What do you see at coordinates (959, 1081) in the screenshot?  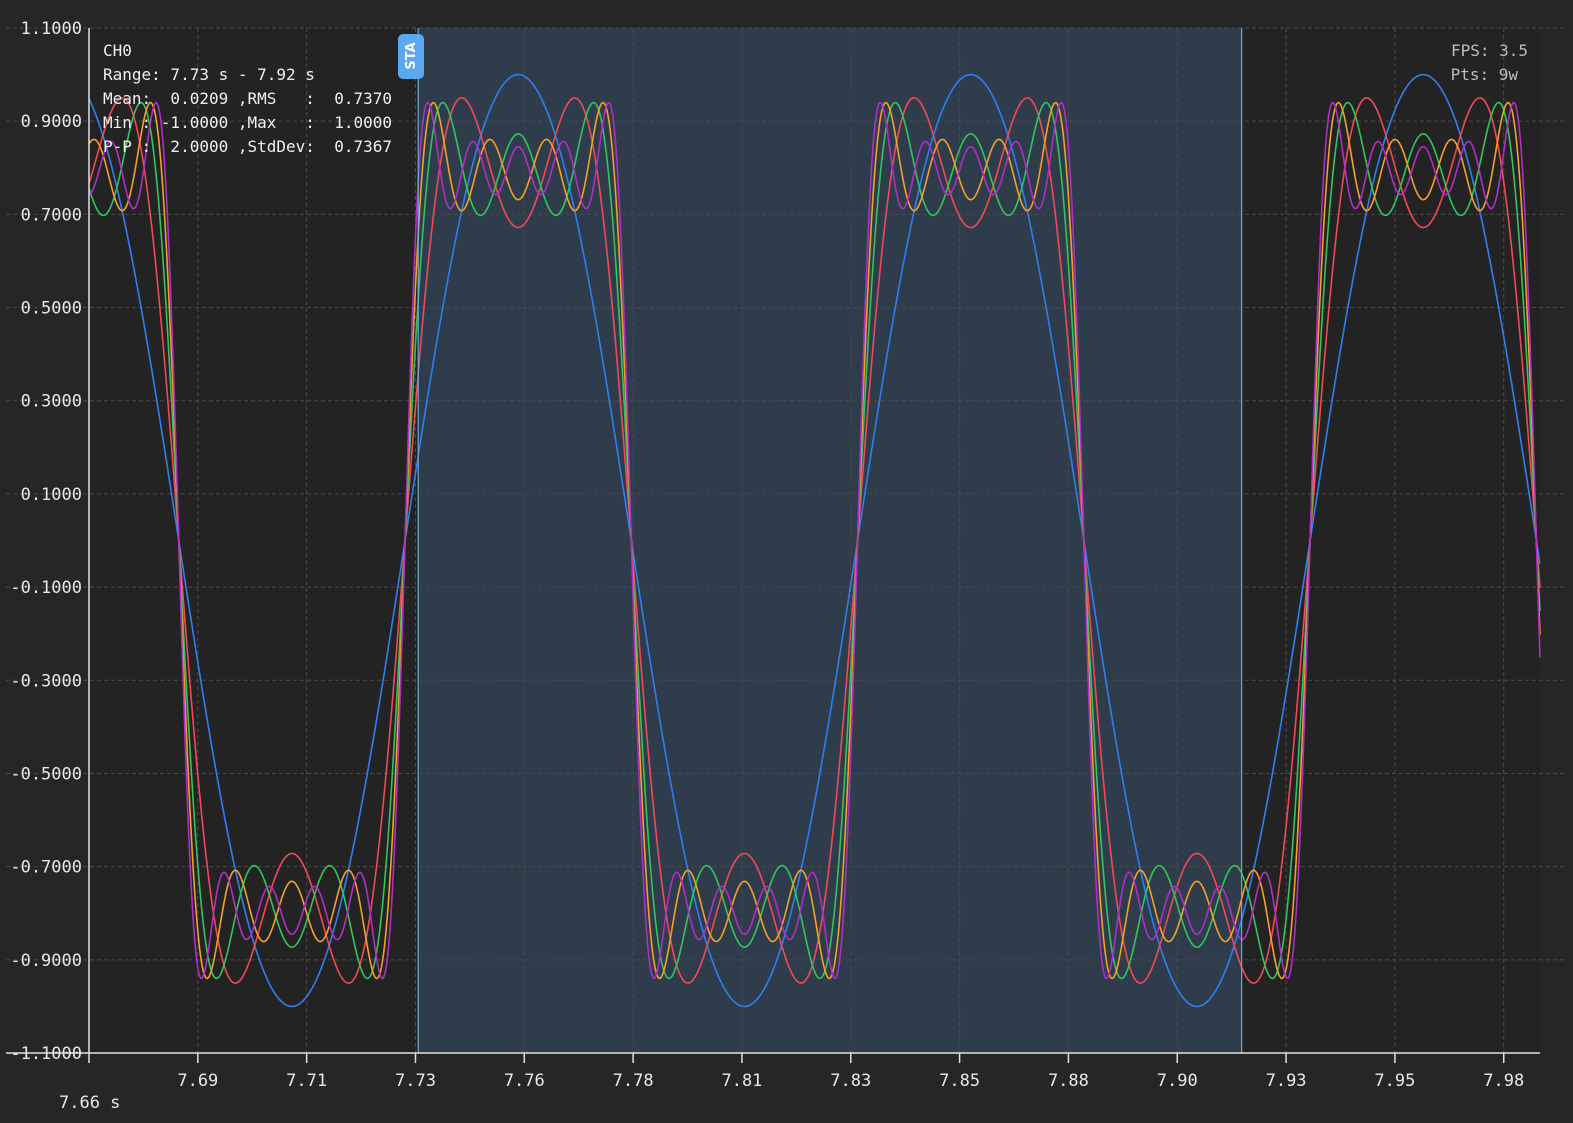 I see `x-tick-label: 7.85` at bounding box center [959, 1081].